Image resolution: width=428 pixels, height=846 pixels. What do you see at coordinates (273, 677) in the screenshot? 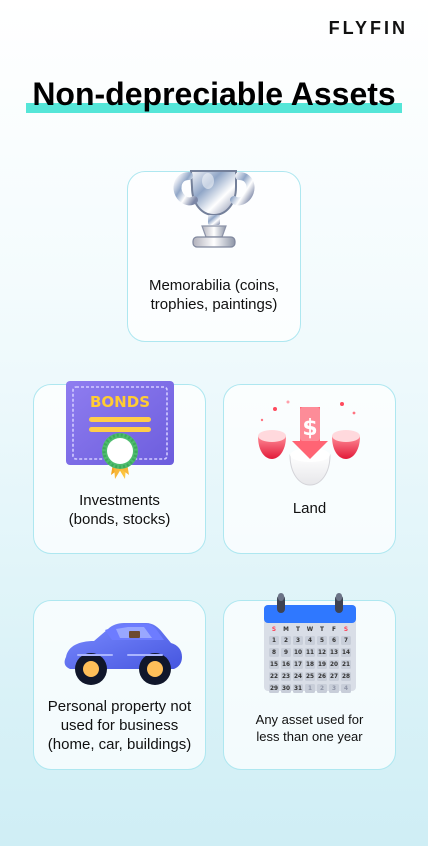
I see `calendar-day: 22` at bounding box center [273, 677].